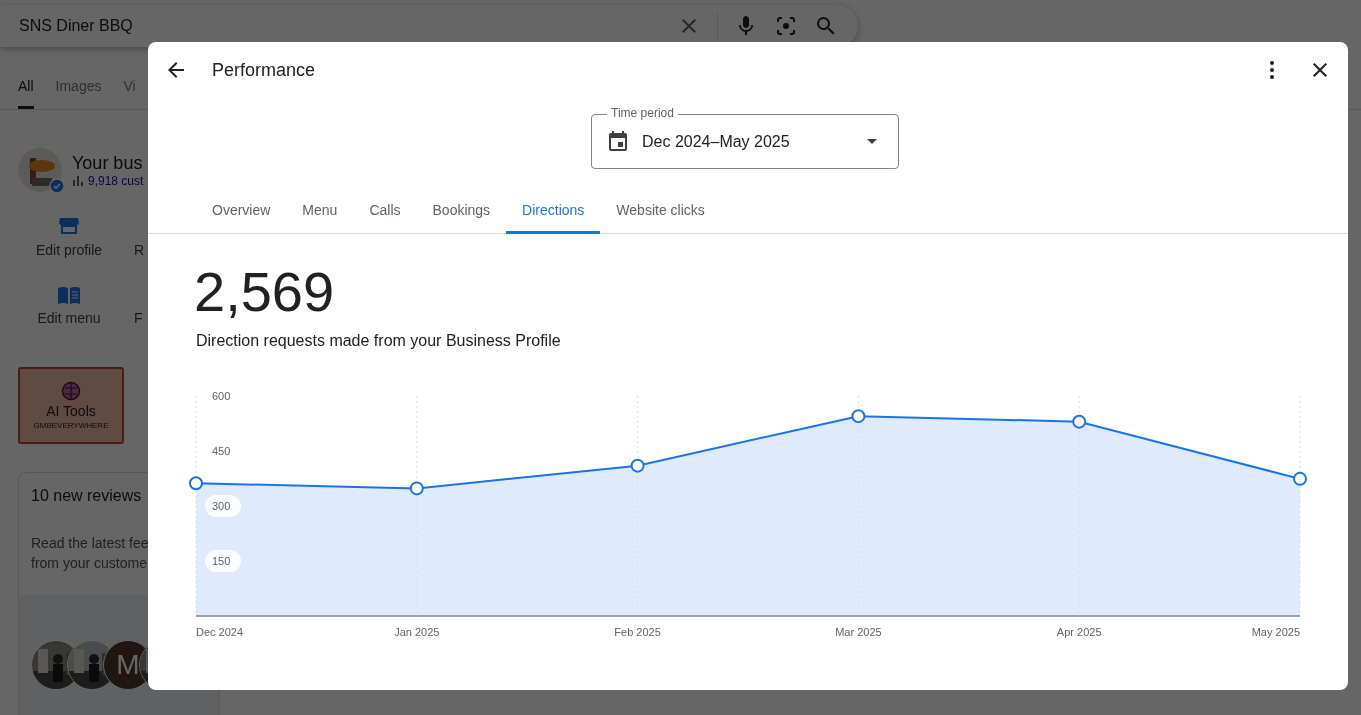 This screenshot has height=715, width=1361. Describe the element at coordinates (417, 632) in the screenshot. I see `axis-label: Jan 2025` at that location.